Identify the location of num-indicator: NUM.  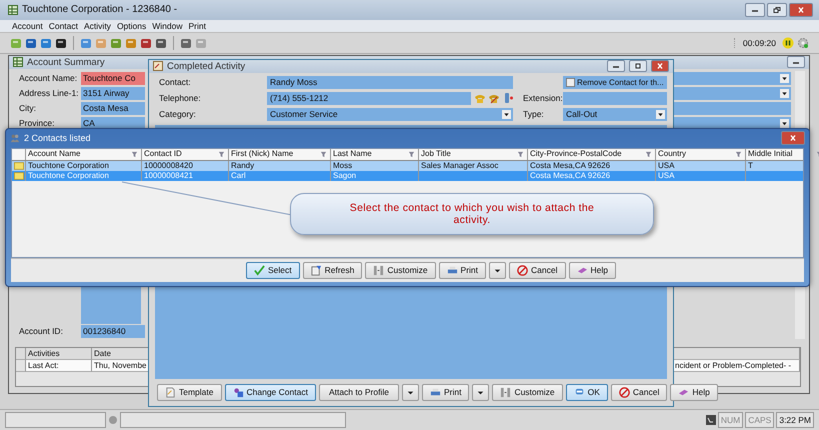
(731, 420).